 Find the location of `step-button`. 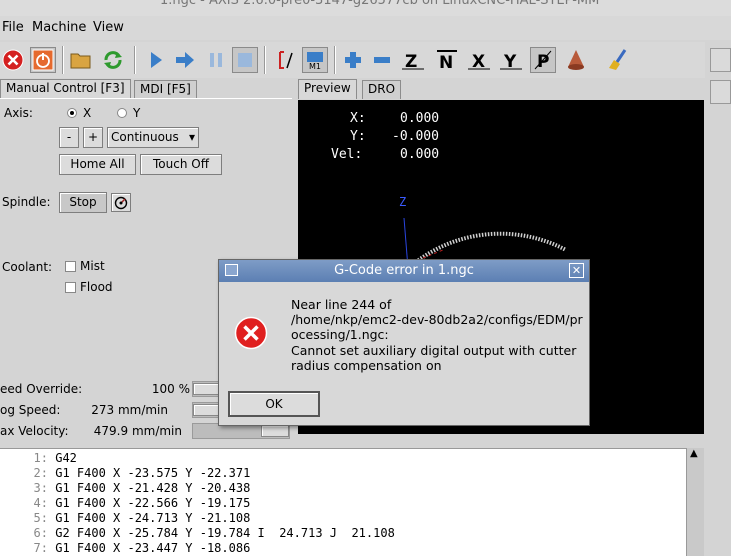

step-button is located at coordinates (185, 60).